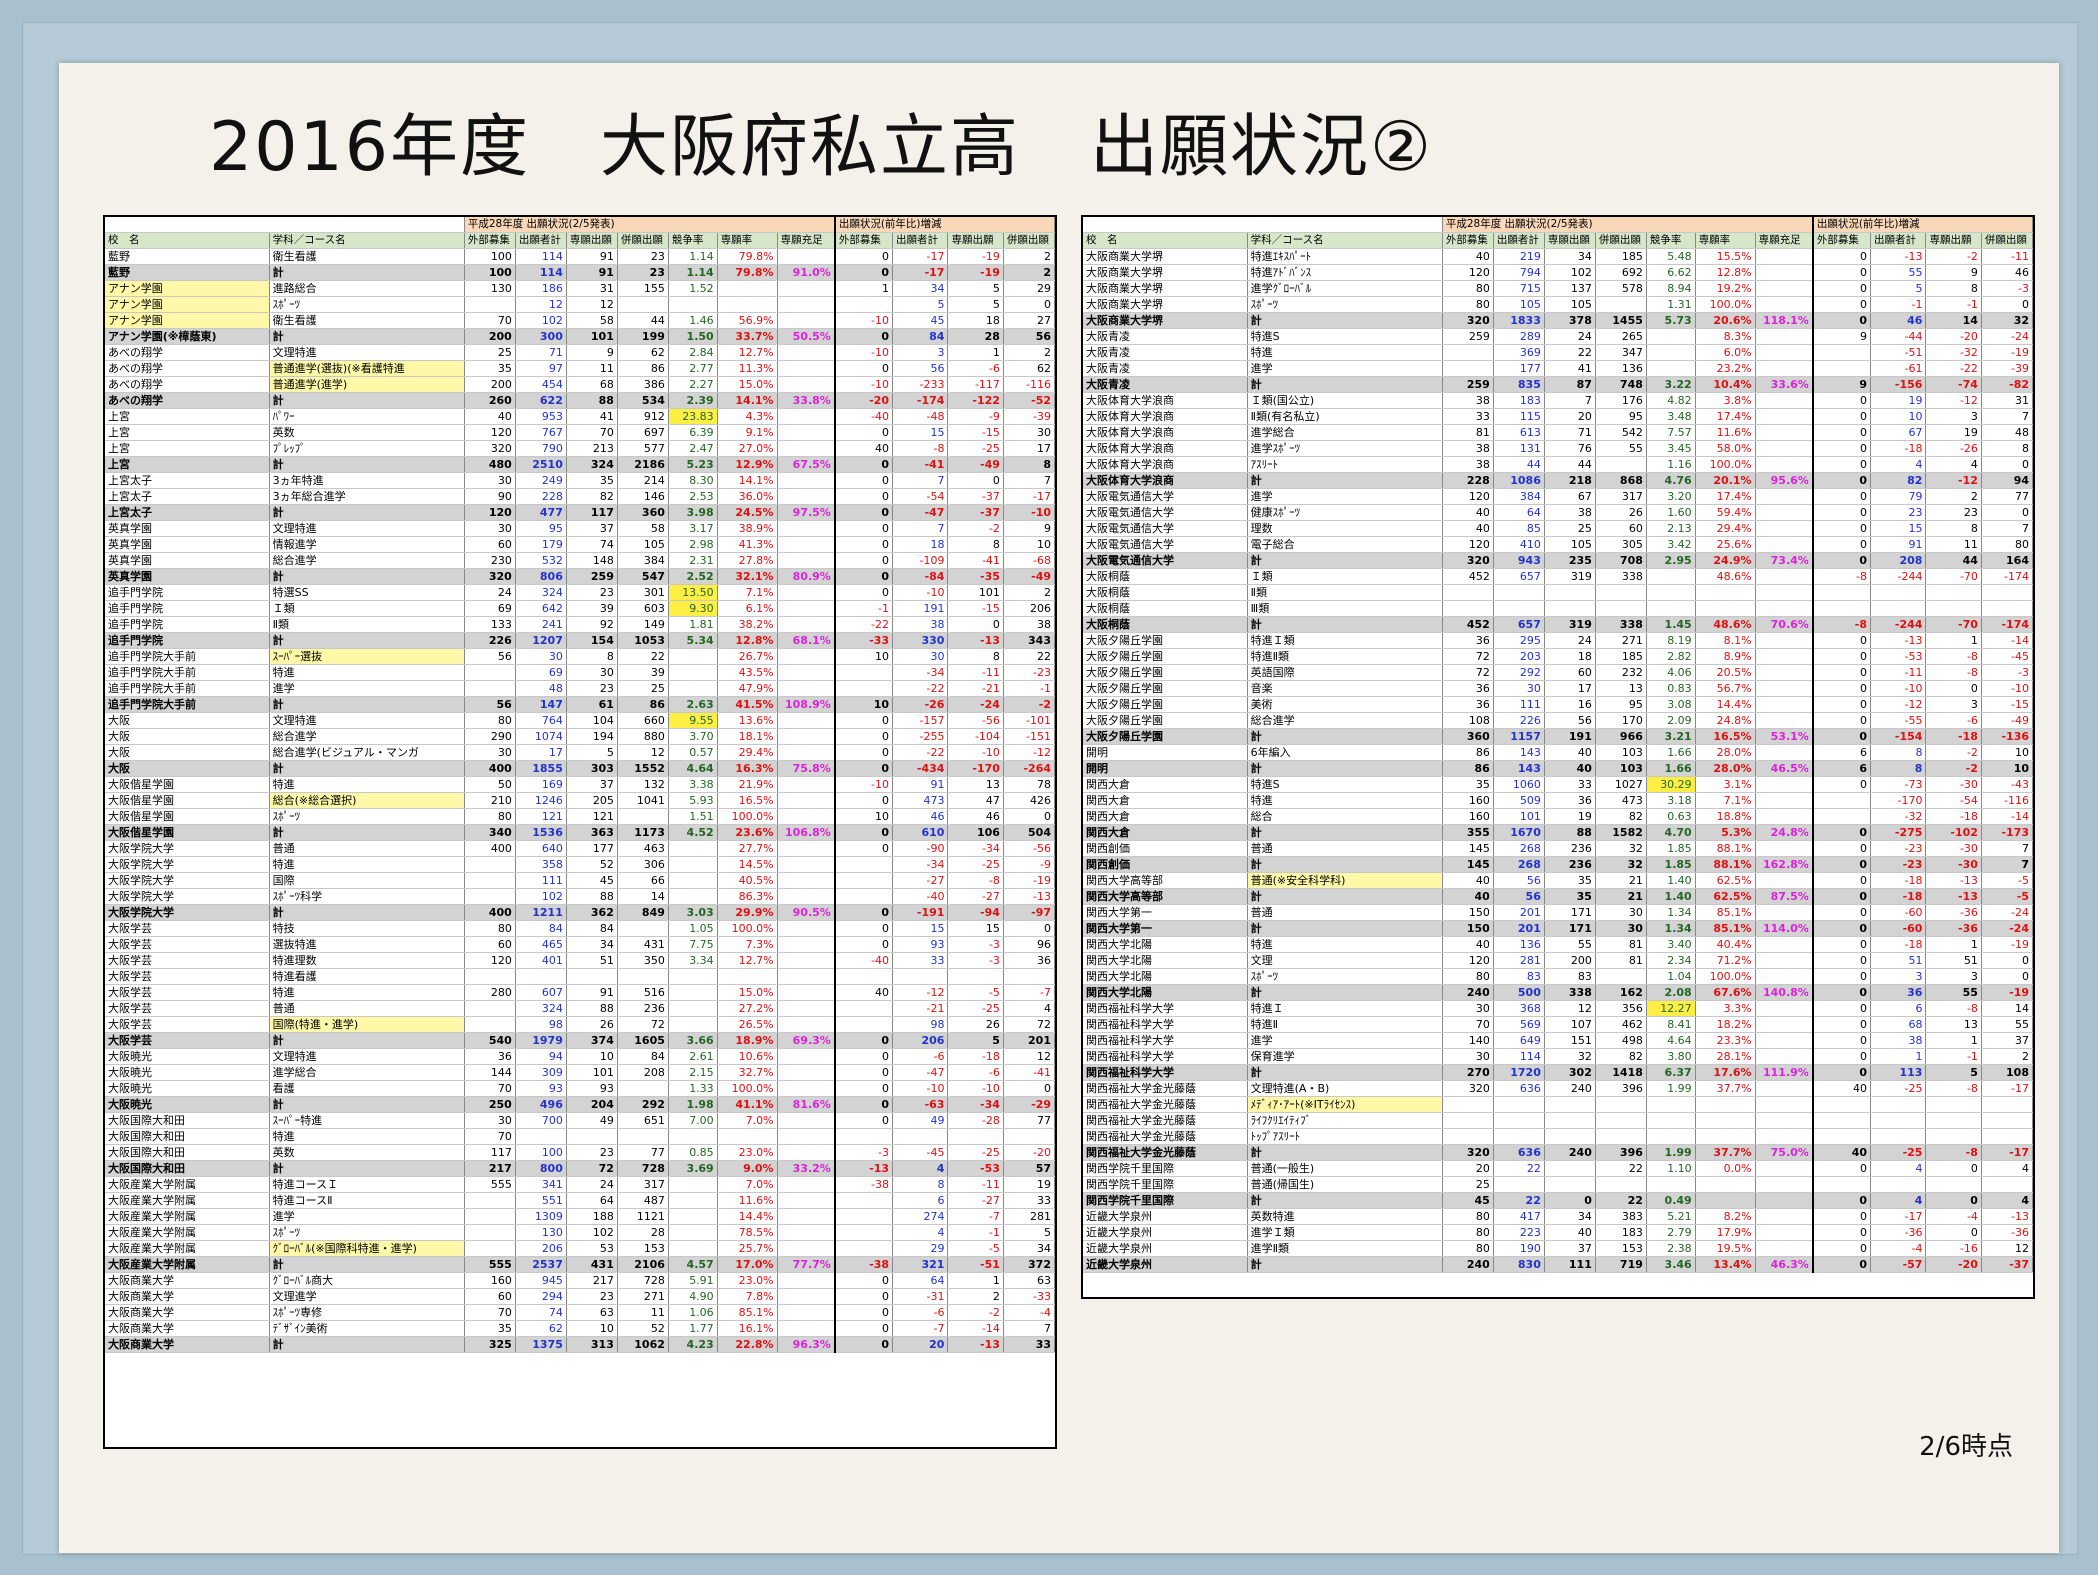  Describe the element at coordinates (1953, 288) in the screenshot. I see `value-cell: 8` at that location.